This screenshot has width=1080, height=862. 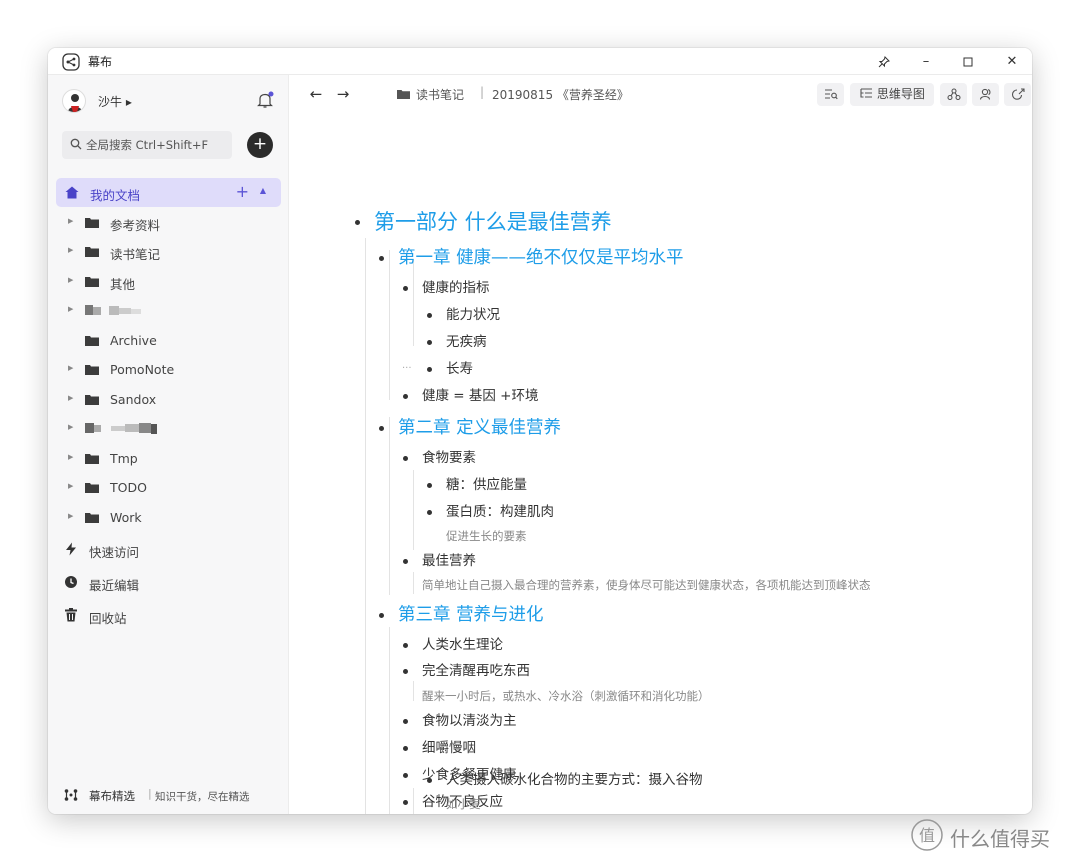 I want to click on node-text: 完全清醒再吃东西, so click(x=476, y=671).